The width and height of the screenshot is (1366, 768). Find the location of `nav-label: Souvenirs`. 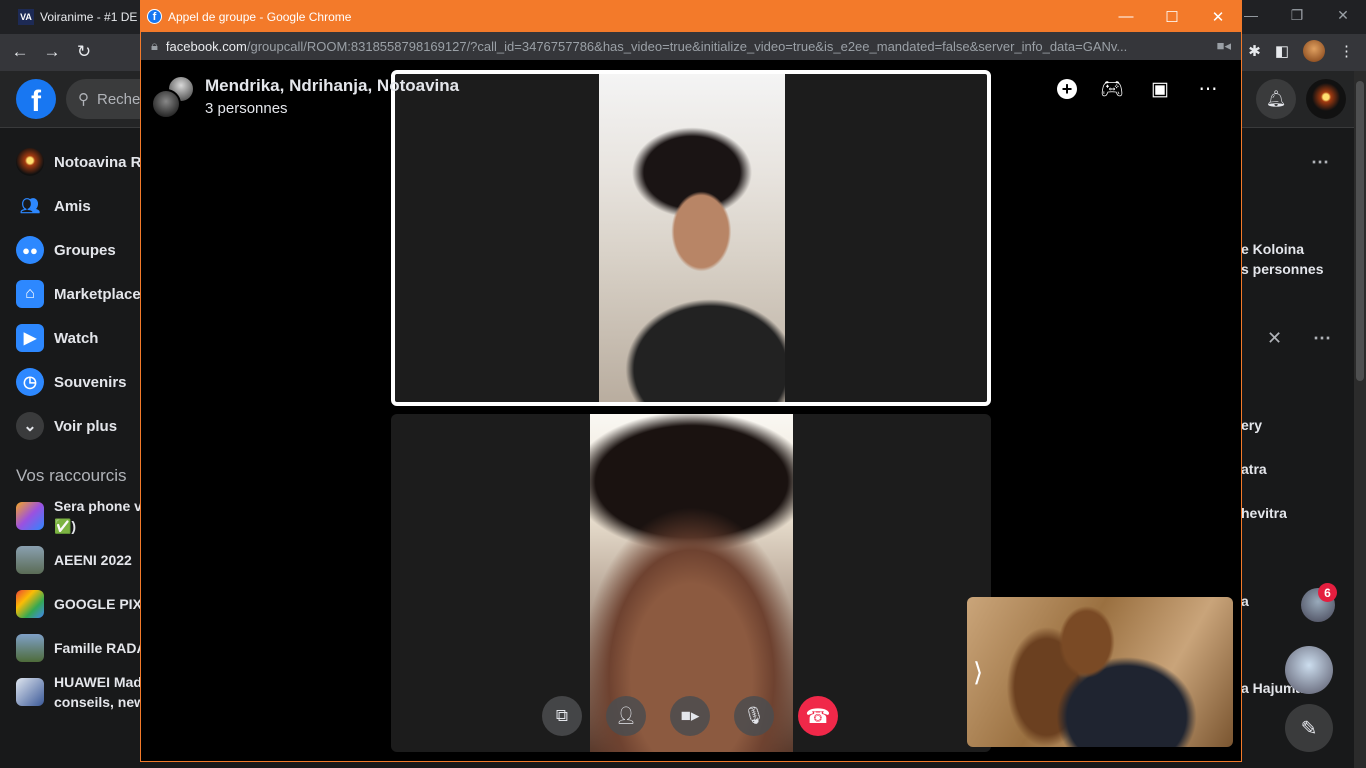

nav-label: Souvenirs is located at coordinates (90, 382).